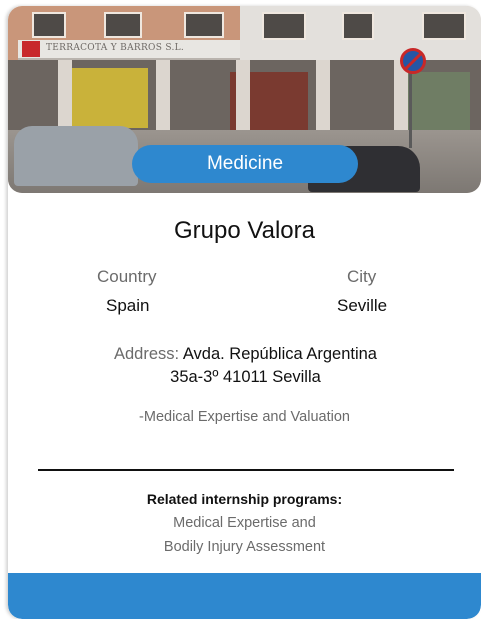 This screenshot has width=481, height=619. What do you see at coordinates (413, 61) in the screenshot?
I see `no-parking-sign-icon` at bounding box center [413, 61].